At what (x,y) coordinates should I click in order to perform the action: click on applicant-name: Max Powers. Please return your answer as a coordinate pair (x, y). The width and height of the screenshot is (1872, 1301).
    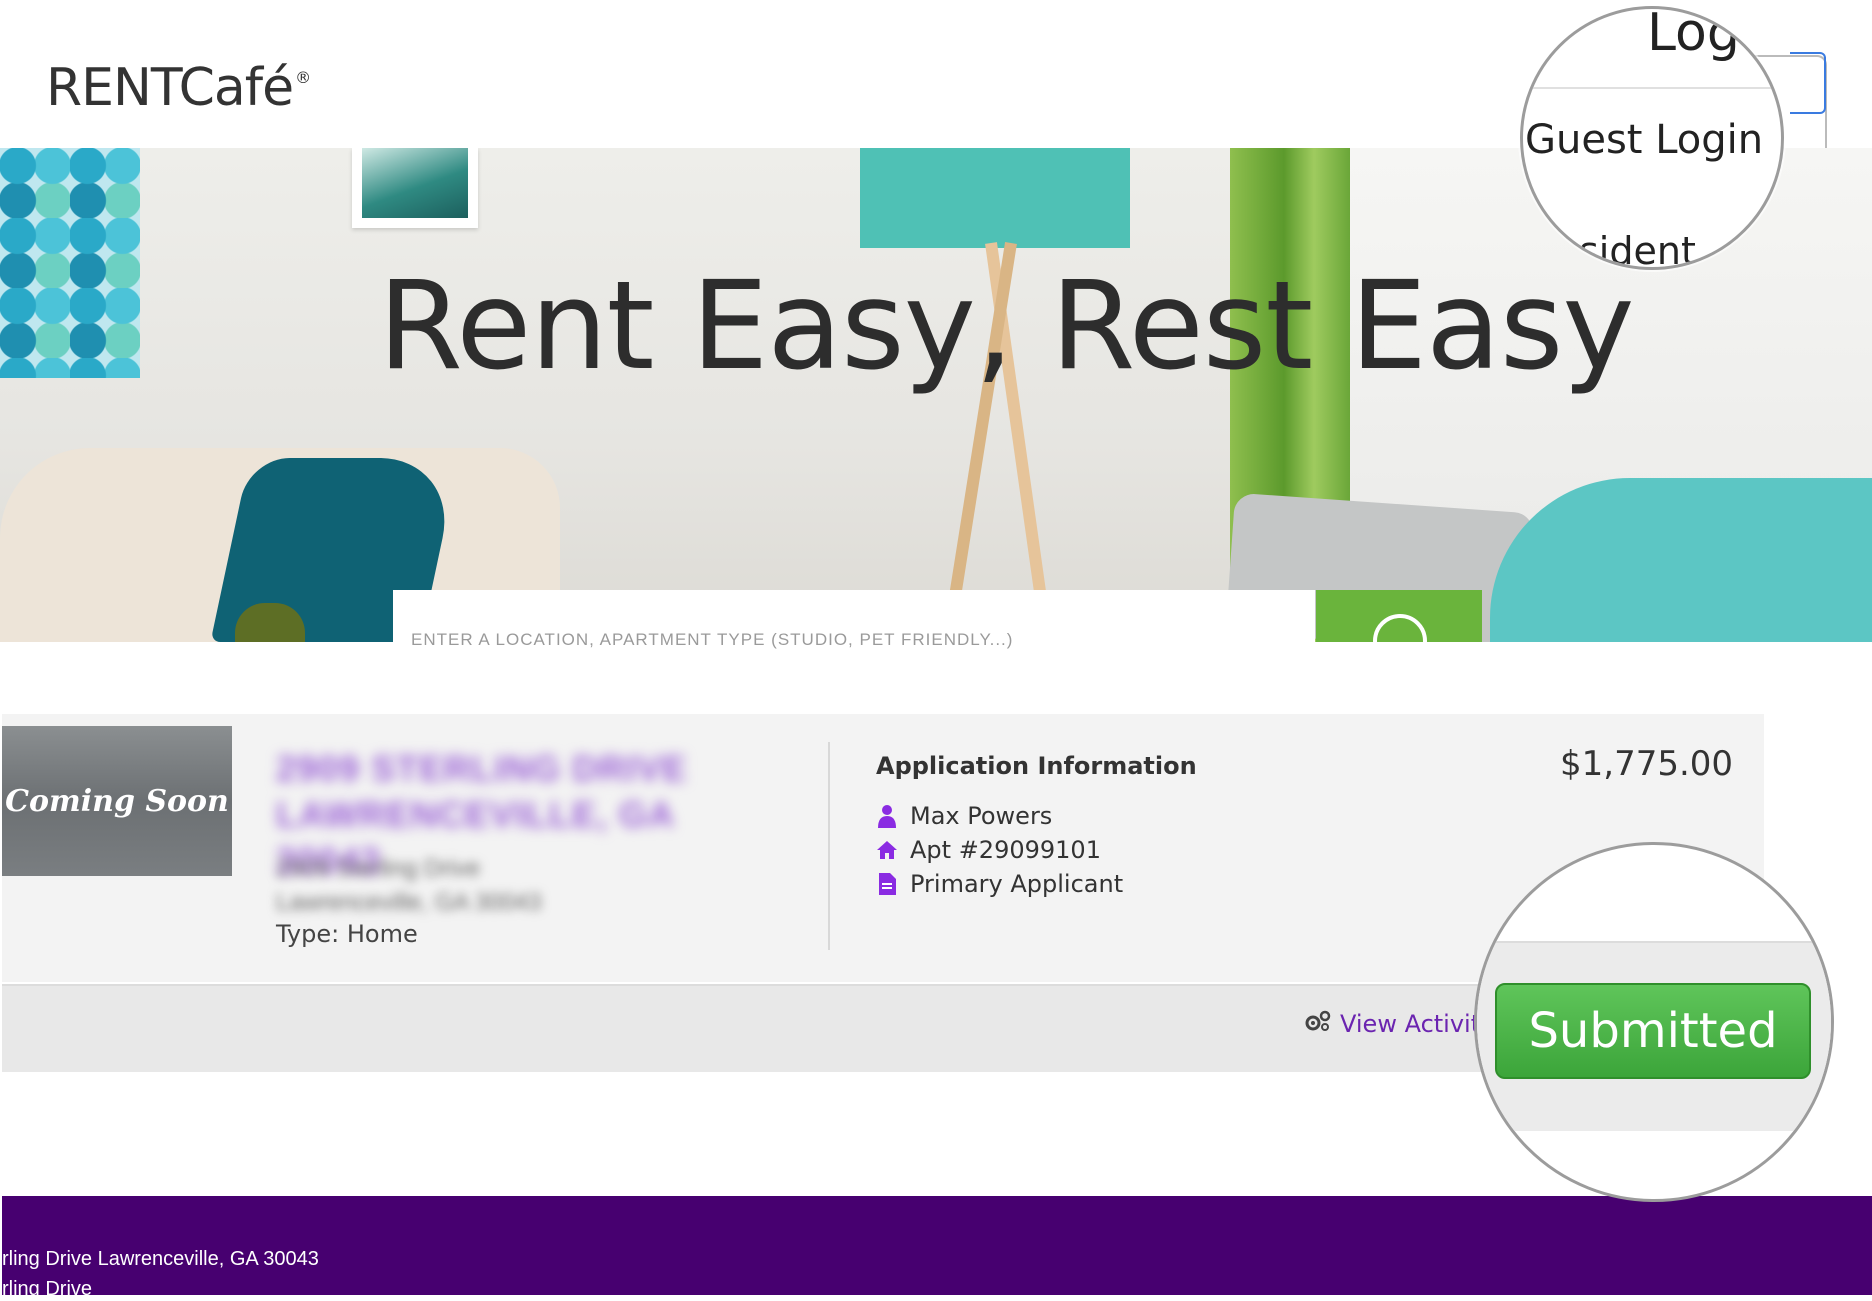
    Looking at the image, I should click on (981, 816).